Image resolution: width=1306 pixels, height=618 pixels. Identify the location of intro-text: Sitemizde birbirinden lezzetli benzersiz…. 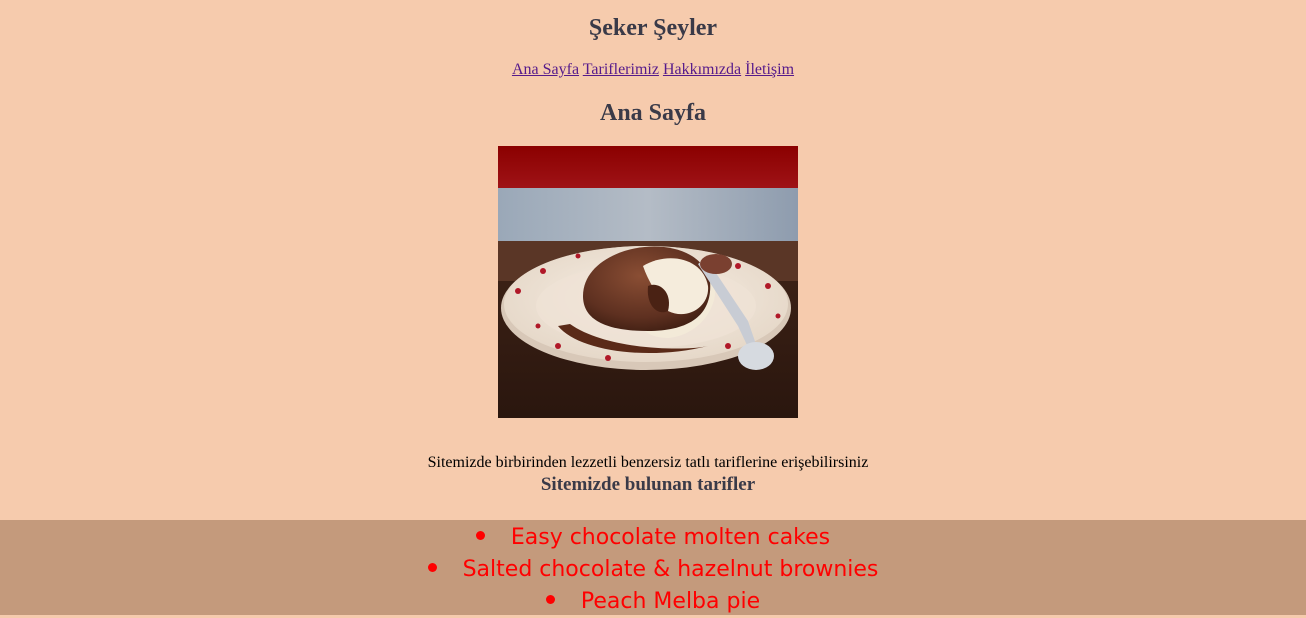
(648, 462).